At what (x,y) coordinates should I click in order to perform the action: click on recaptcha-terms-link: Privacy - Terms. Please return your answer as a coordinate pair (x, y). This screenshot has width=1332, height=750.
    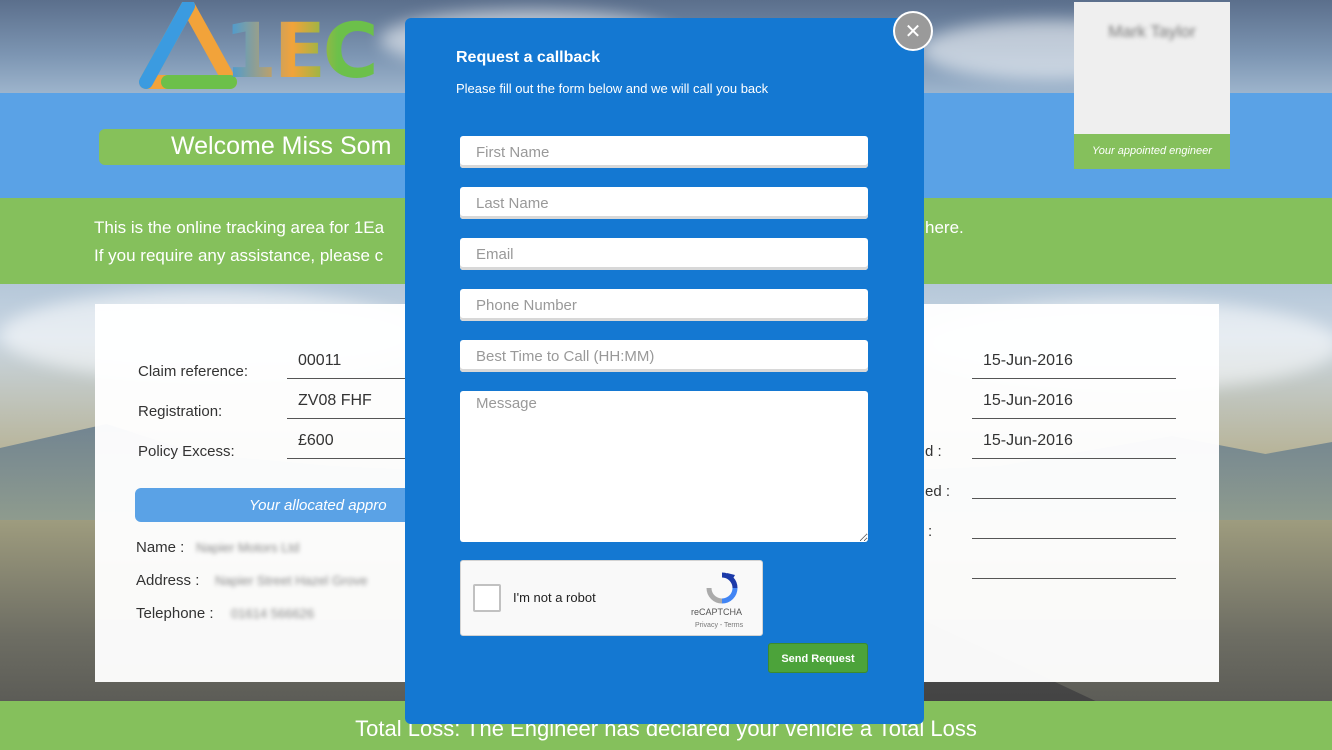
    Looking at the image, I should click on (719, 625).